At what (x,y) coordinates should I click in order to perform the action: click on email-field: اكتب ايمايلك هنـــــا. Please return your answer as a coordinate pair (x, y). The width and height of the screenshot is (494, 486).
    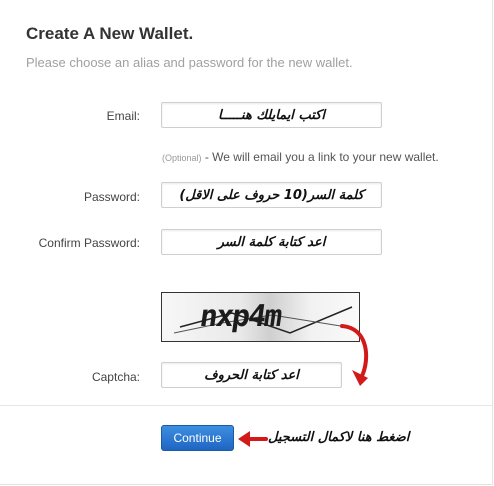
    Looking at the image, I should click on (271, 115).